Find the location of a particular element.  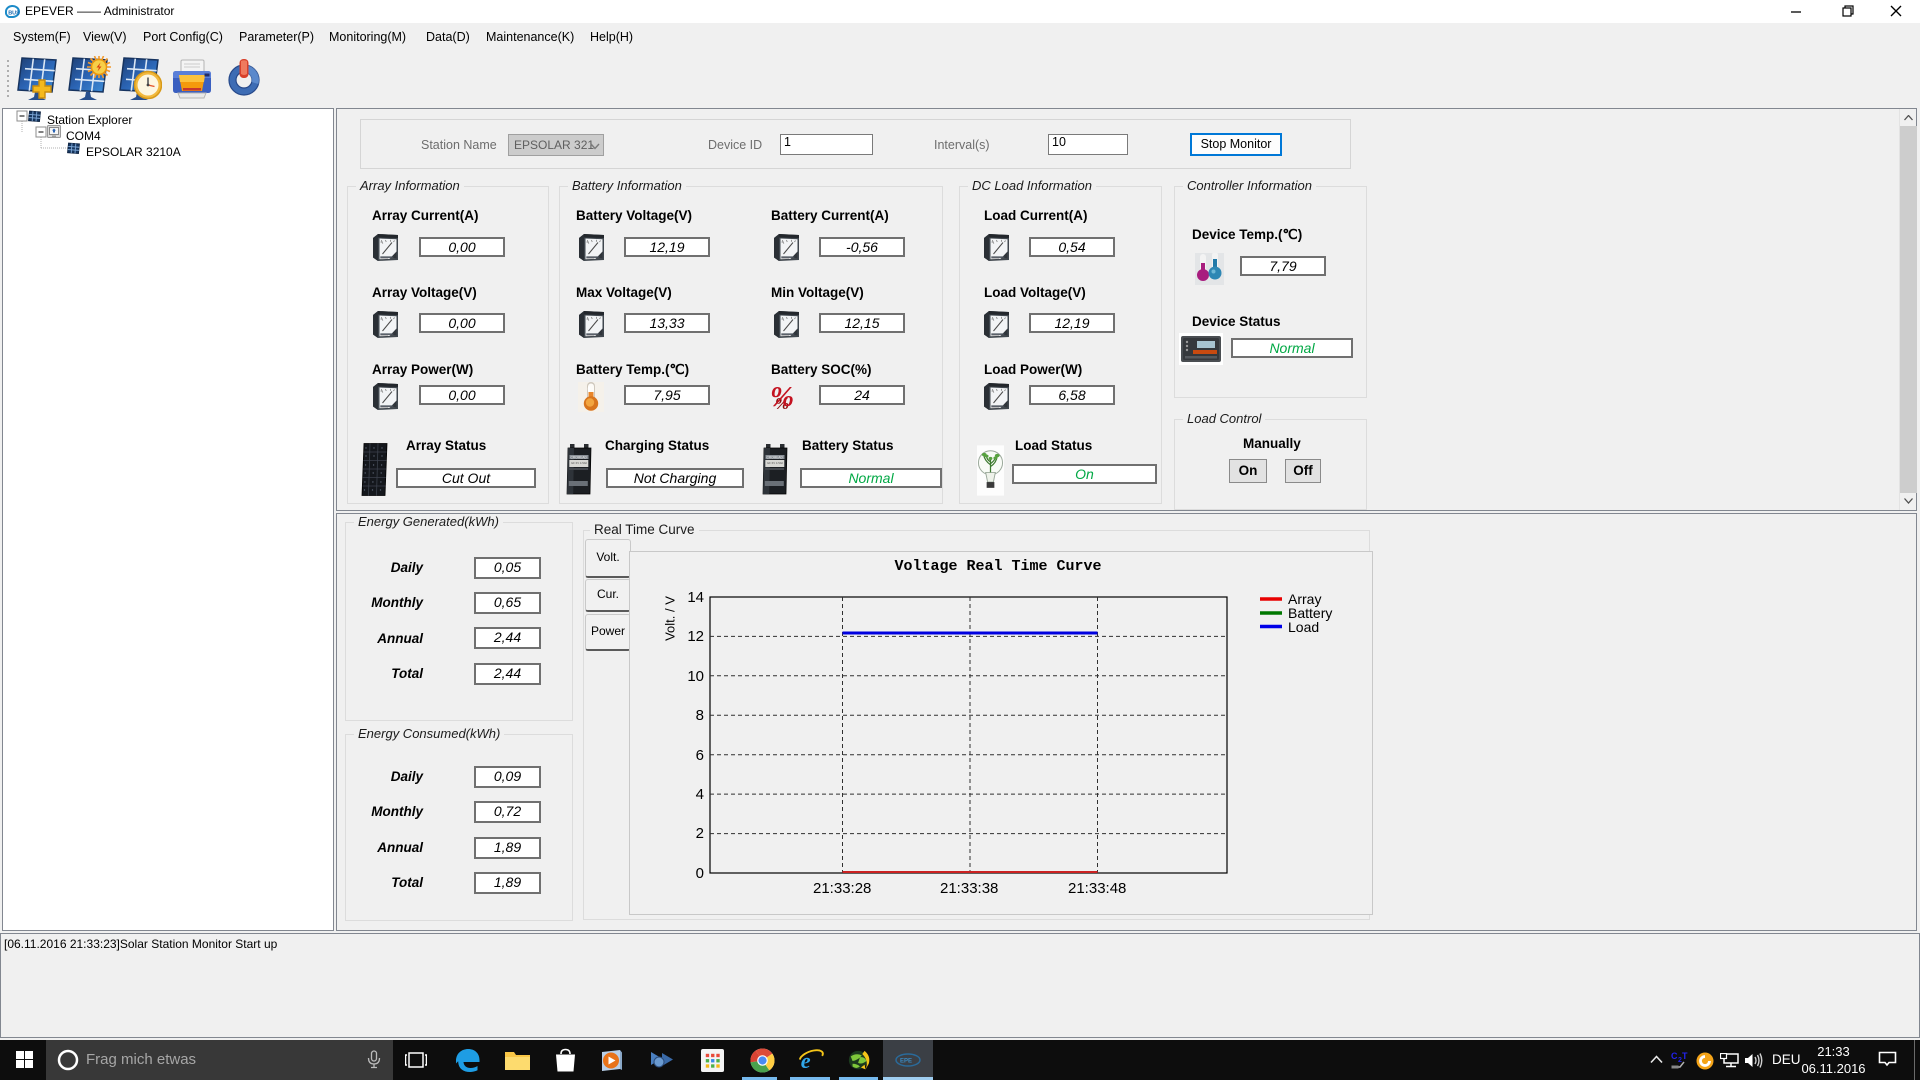

svg-text: C is located at coordinates (1674, 1056).